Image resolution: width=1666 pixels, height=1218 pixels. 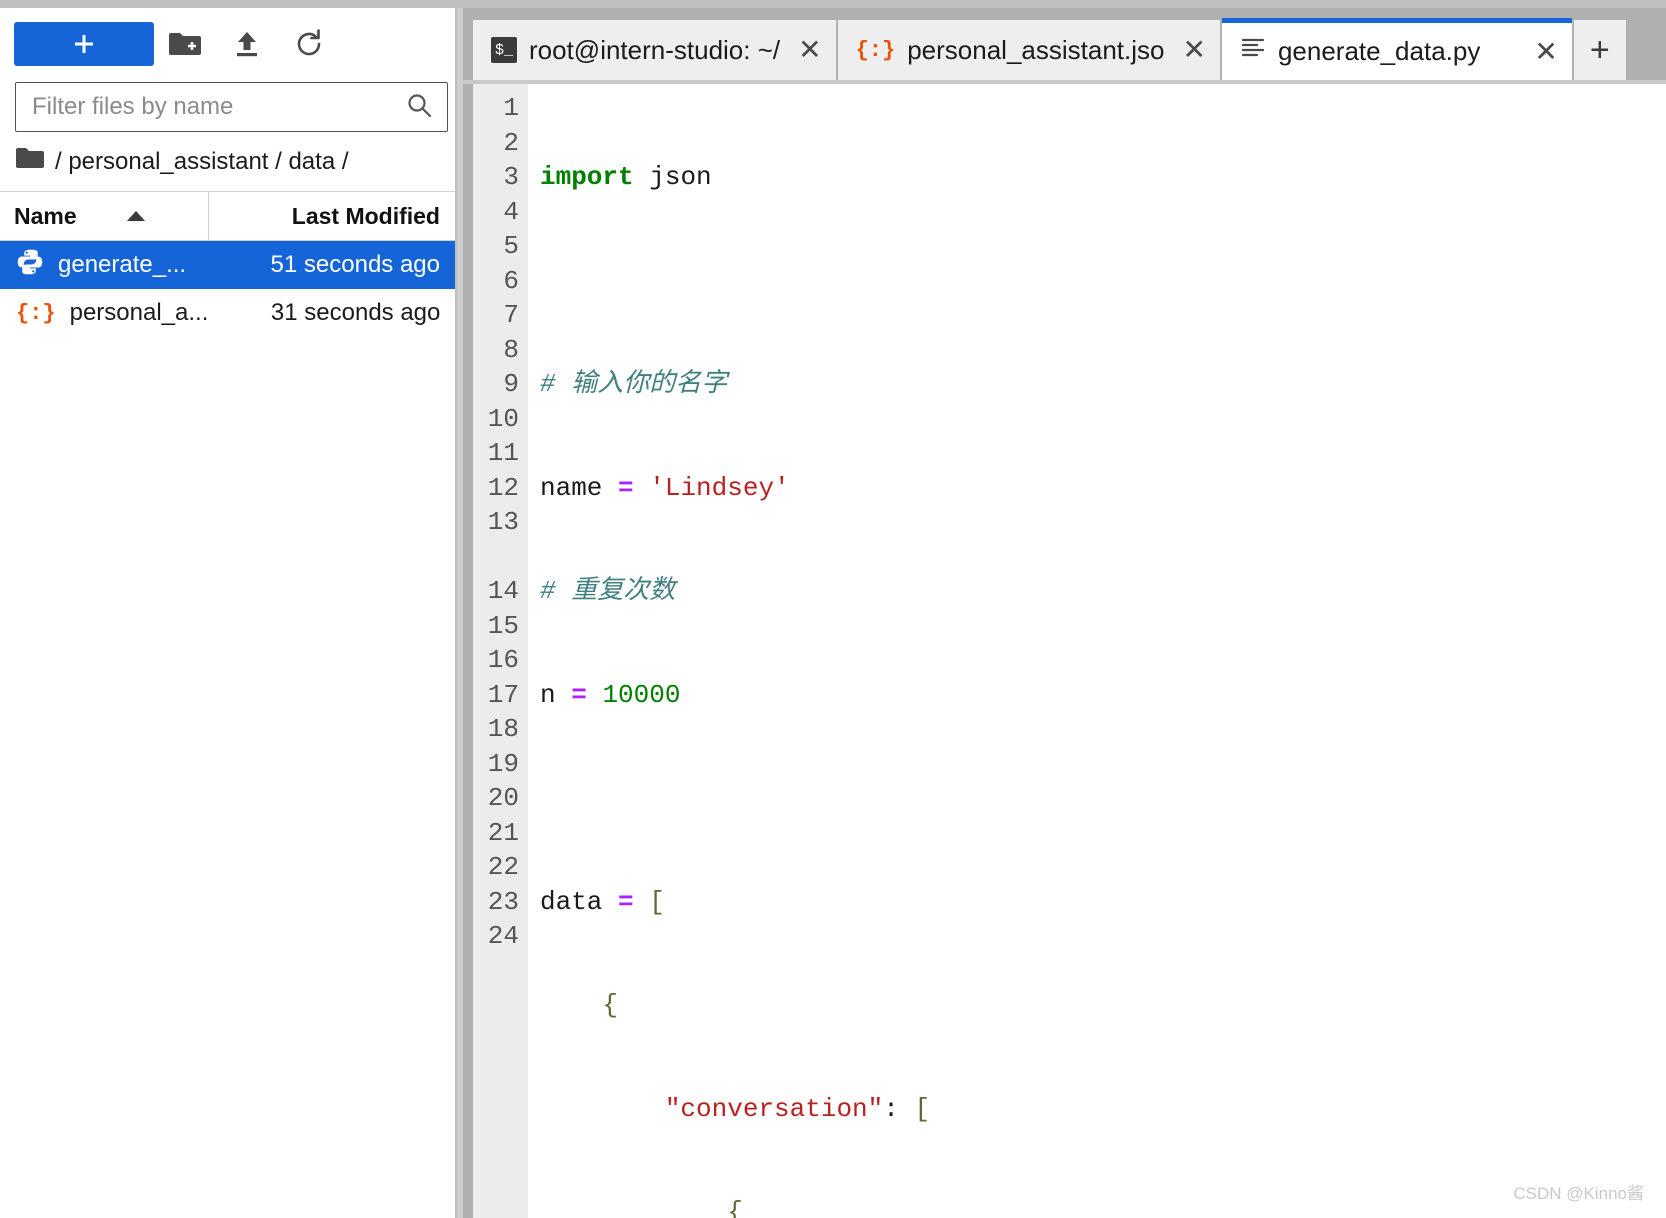 I want to click on refresh-button, so click(x=309, y=44).